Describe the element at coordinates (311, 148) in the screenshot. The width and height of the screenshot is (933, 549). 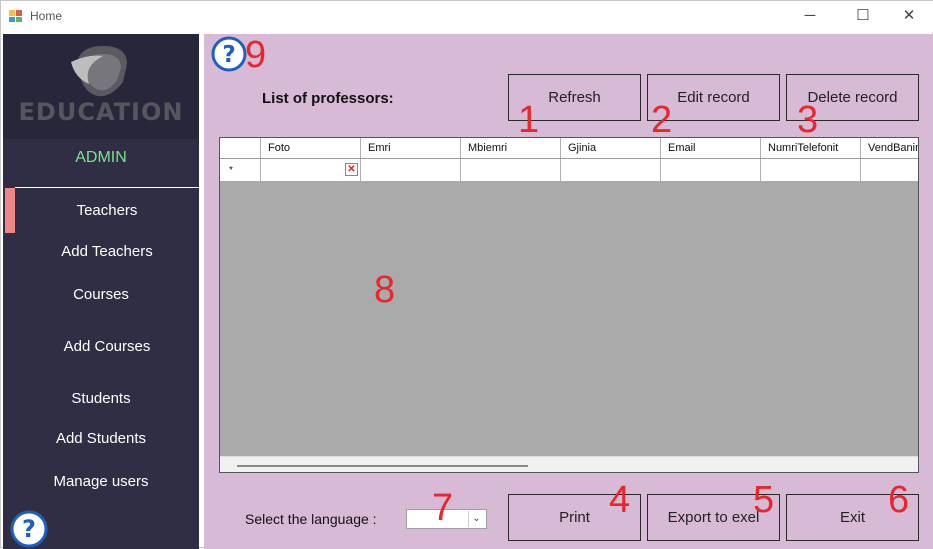
I see `column-header: Foto` at that location.